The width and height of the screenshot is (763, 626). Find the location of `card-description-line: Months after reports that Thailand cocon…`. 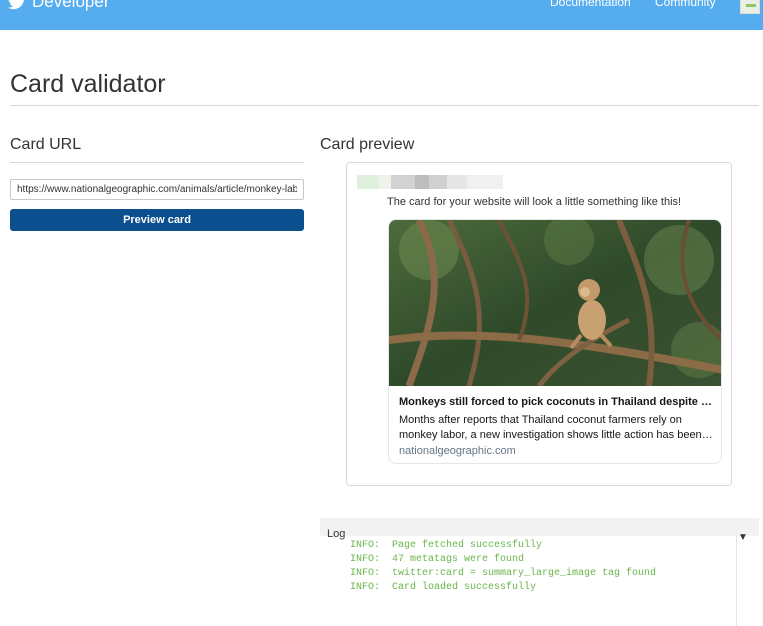

card-description-line: Months after reports that Thailand cocon… is located at coordinates (540, 420).